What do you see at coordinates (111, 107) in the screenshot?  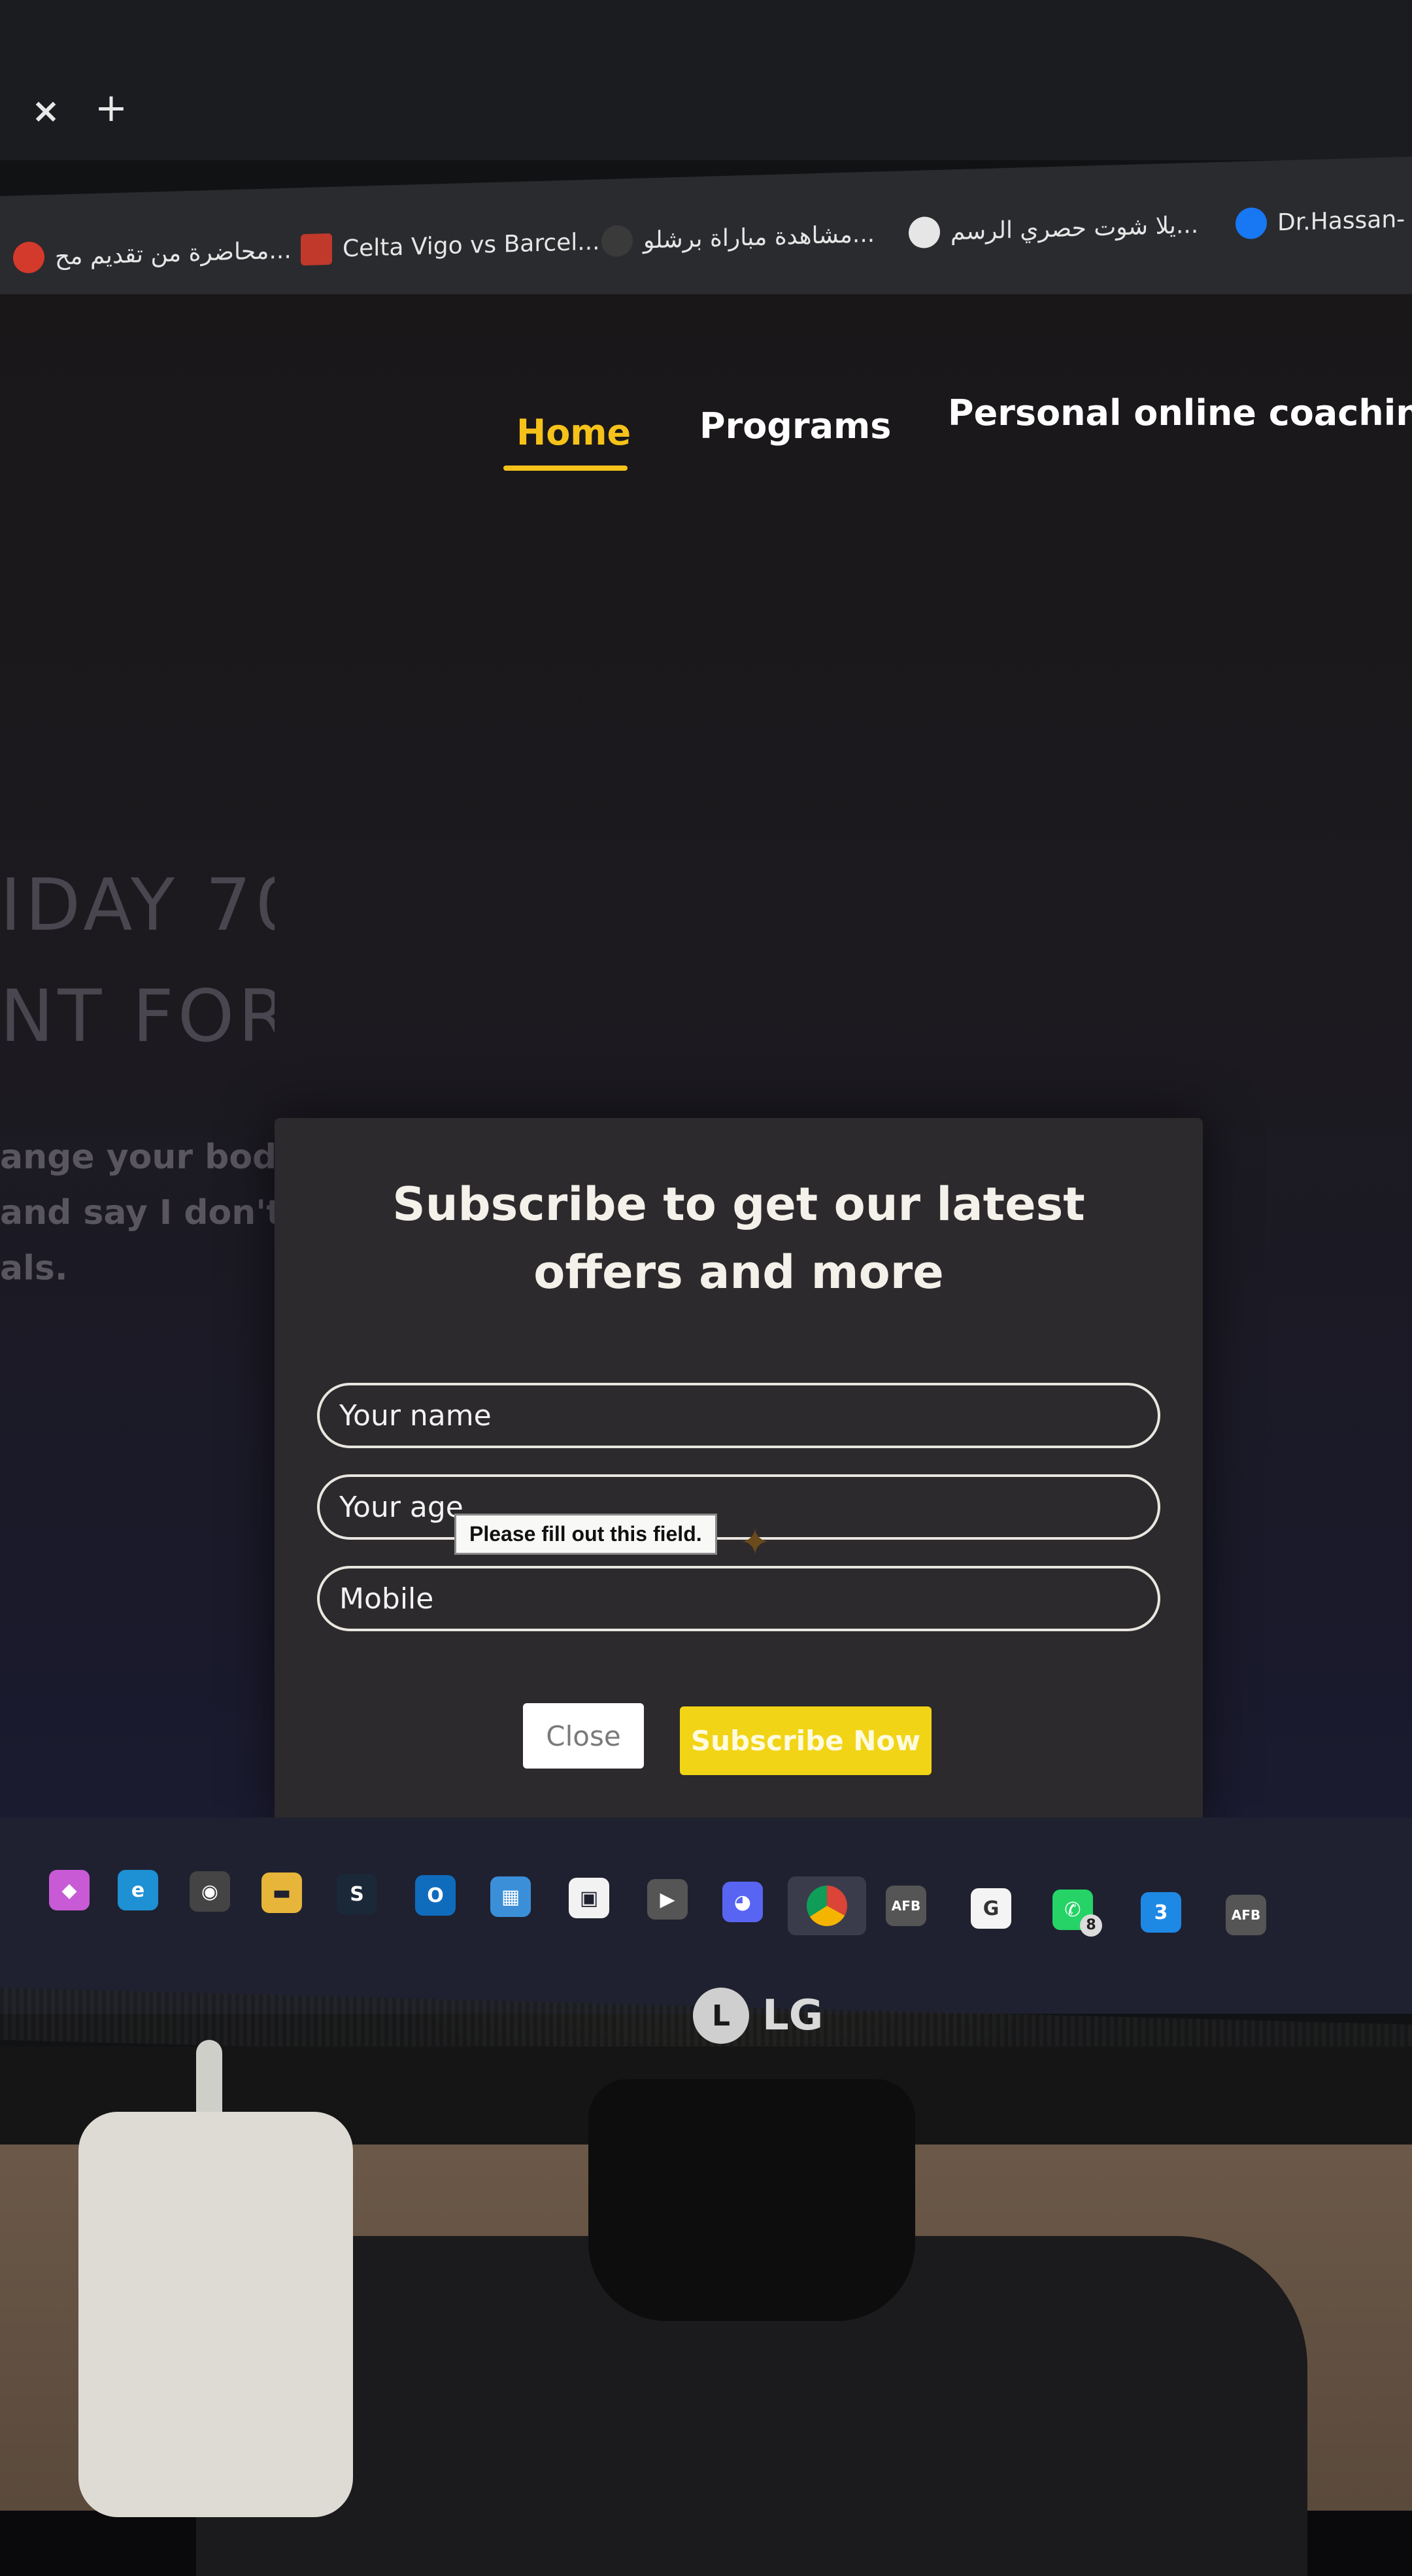 I see `new-tab-icon: +` at bounding box center [111, 107].